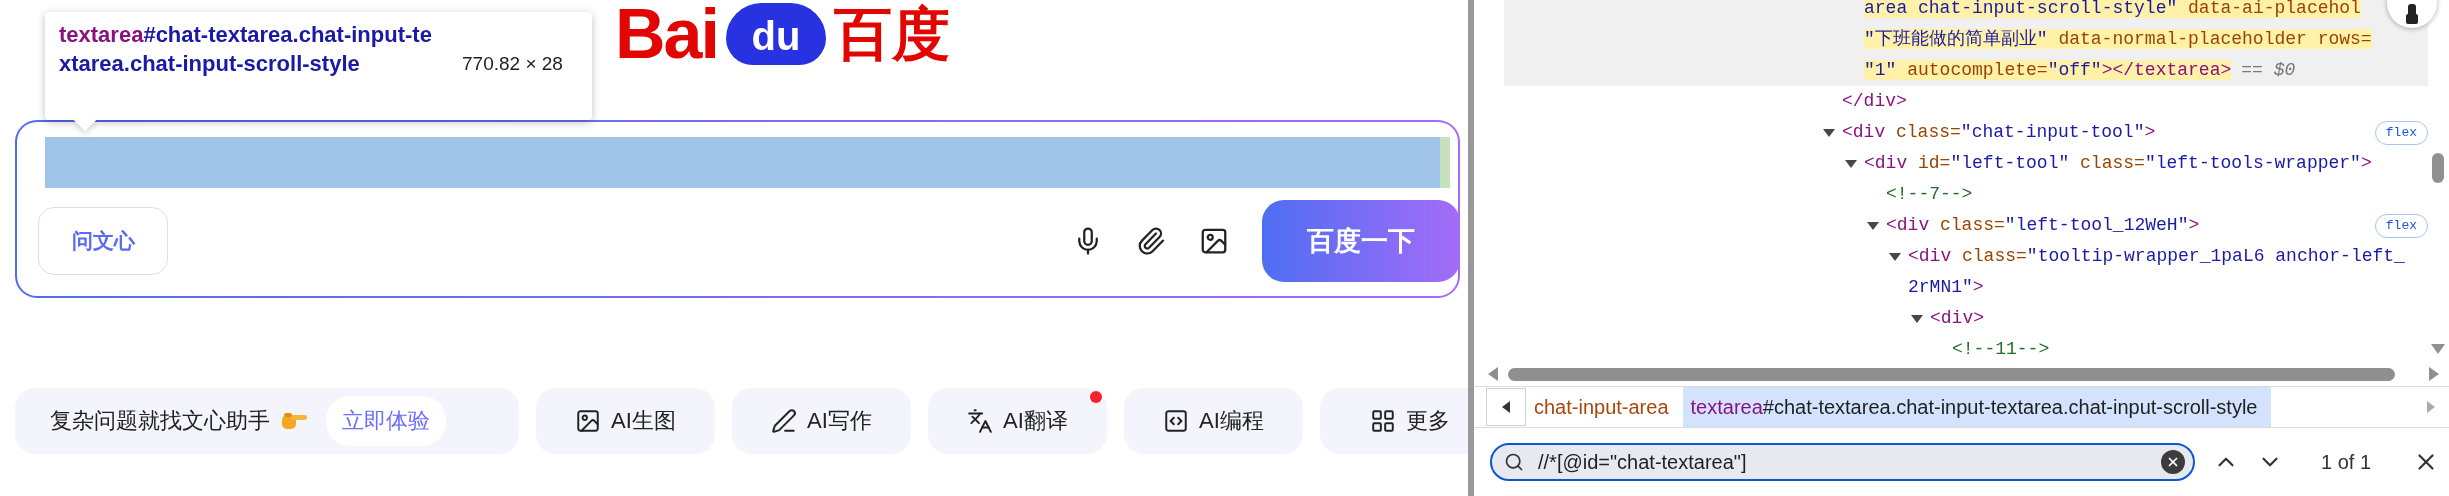 This screenshot has width=2449, height=496. What do you see at coordinates (625, 421) in the screenshot?
I see `tool-chip: AI生图` at bounding box center [625, 421].